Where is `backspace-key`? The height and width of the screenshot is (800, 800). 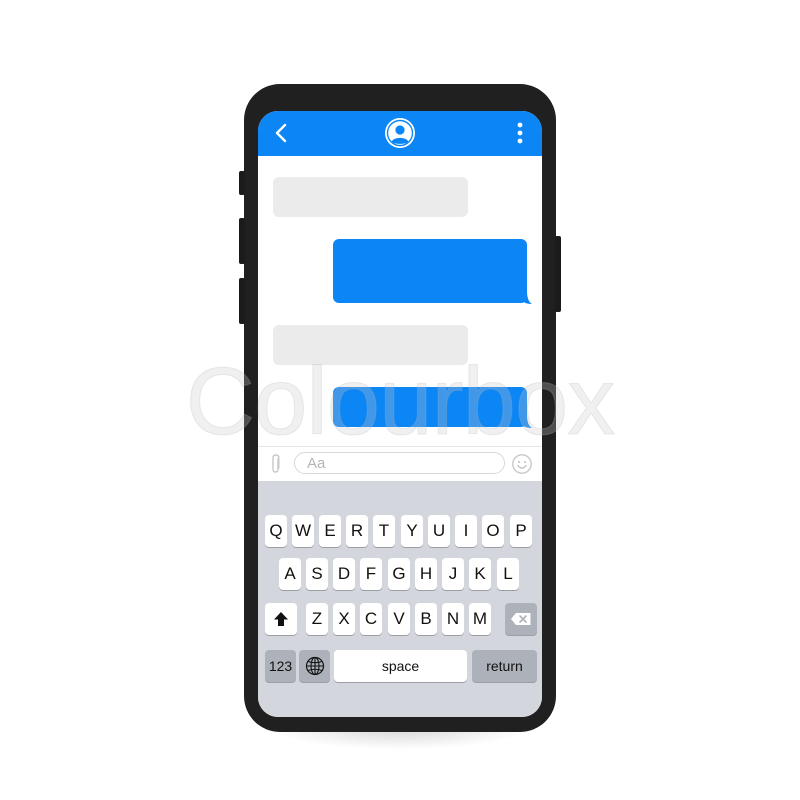
backspace-key is located at coordinates (521, 619).